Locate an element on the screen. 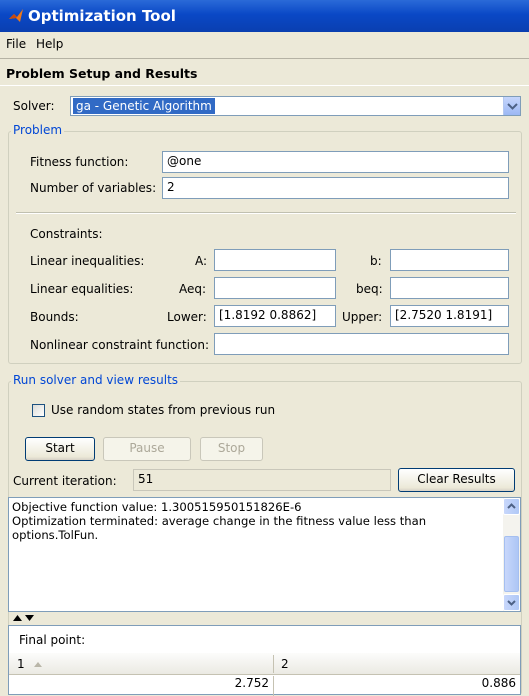  solver-select: ga - Genetic Algorithm is located at coordinates (295, 106).